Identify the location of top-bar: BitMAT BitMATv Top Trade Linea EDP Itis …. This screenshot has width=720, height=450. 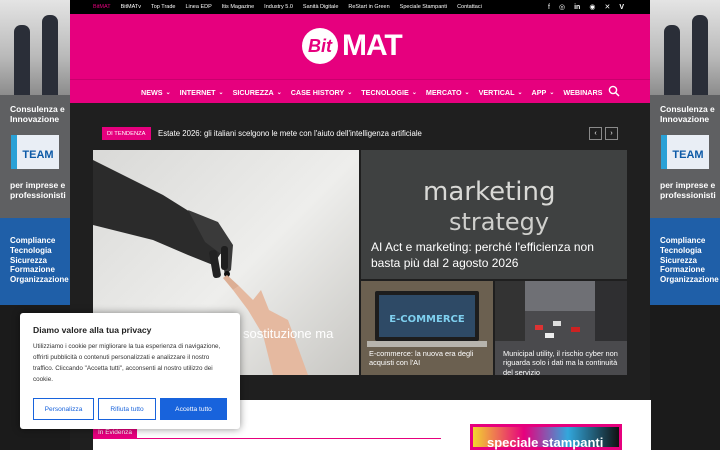
(360, 7).